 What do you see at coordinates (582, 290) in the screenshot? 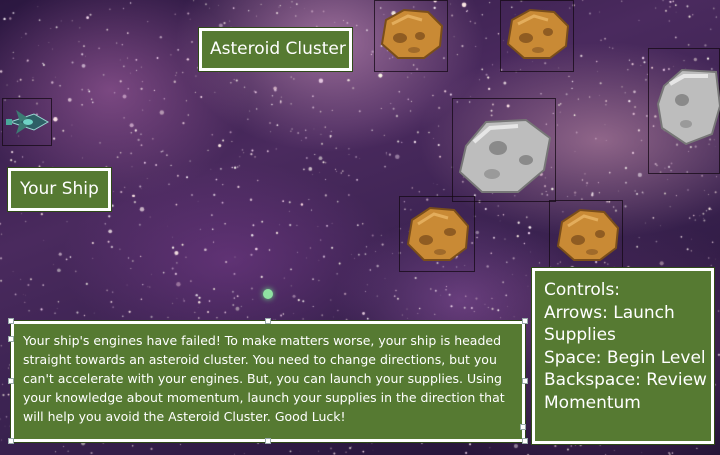
I see `controls-title: Controls:` at bounding box center [582, 290].